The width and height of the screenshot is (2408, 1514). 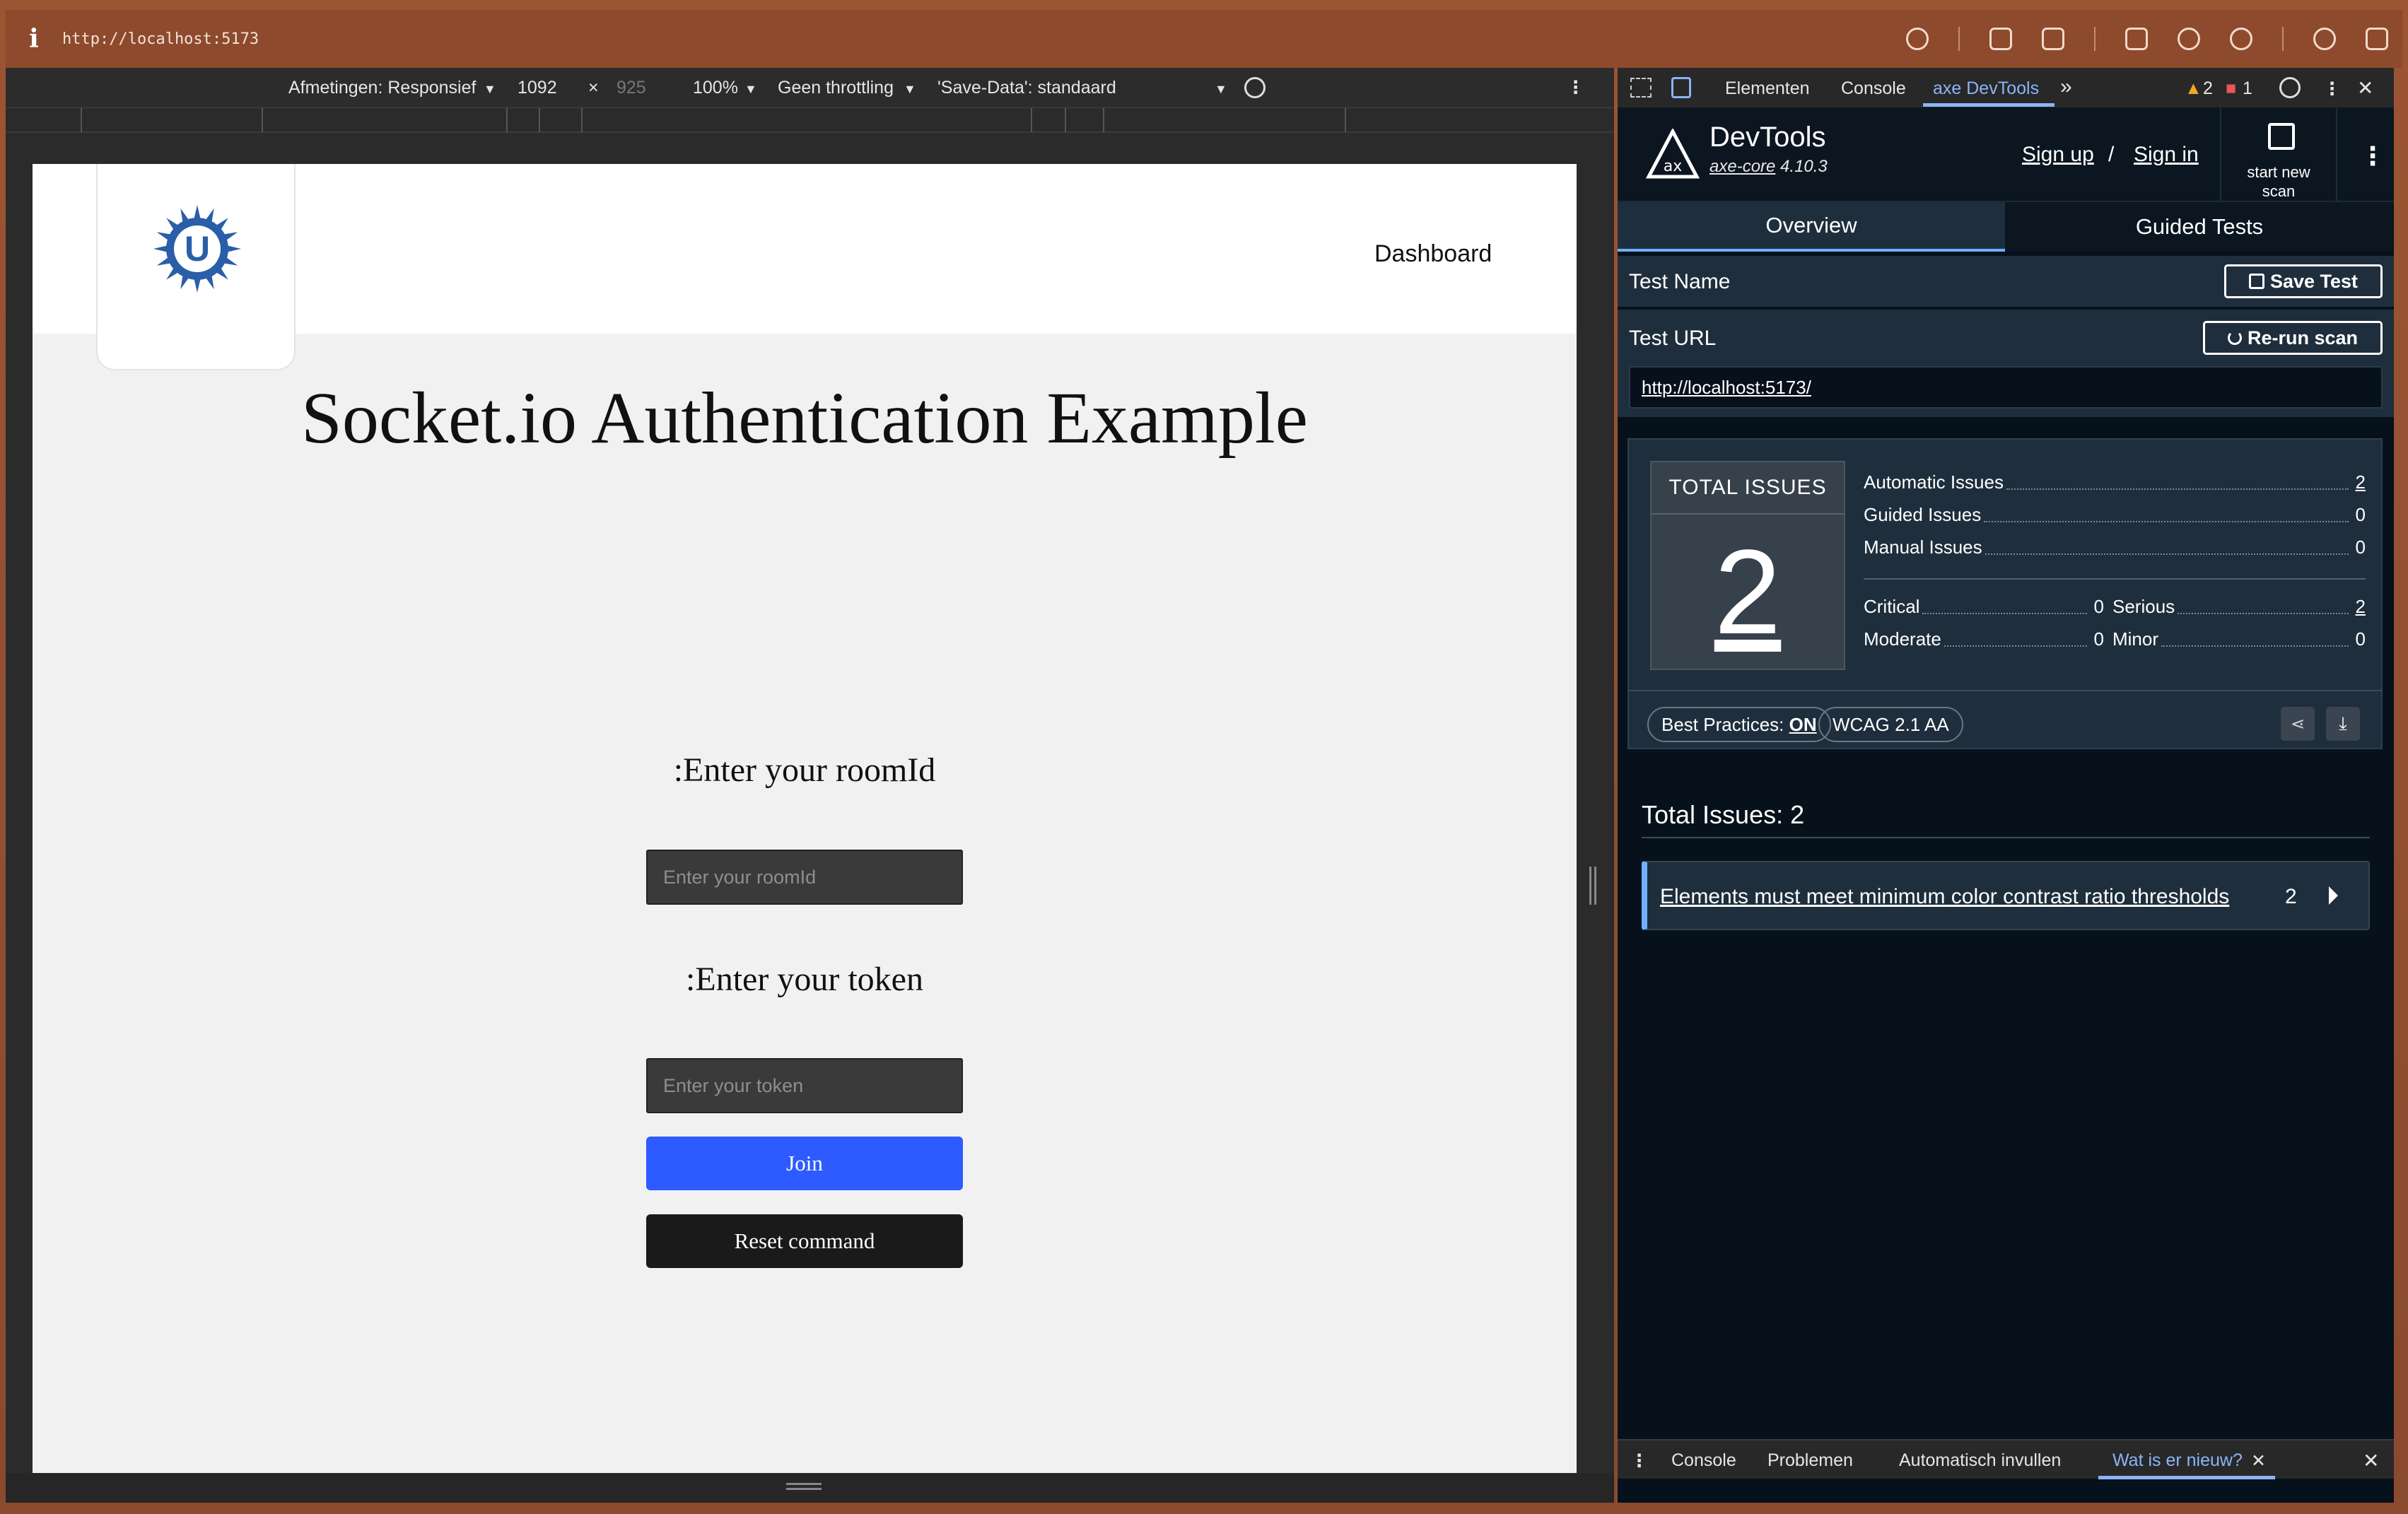 I want to click on stat-guided: Guided Issues 0, so click(x=2115, y=514).